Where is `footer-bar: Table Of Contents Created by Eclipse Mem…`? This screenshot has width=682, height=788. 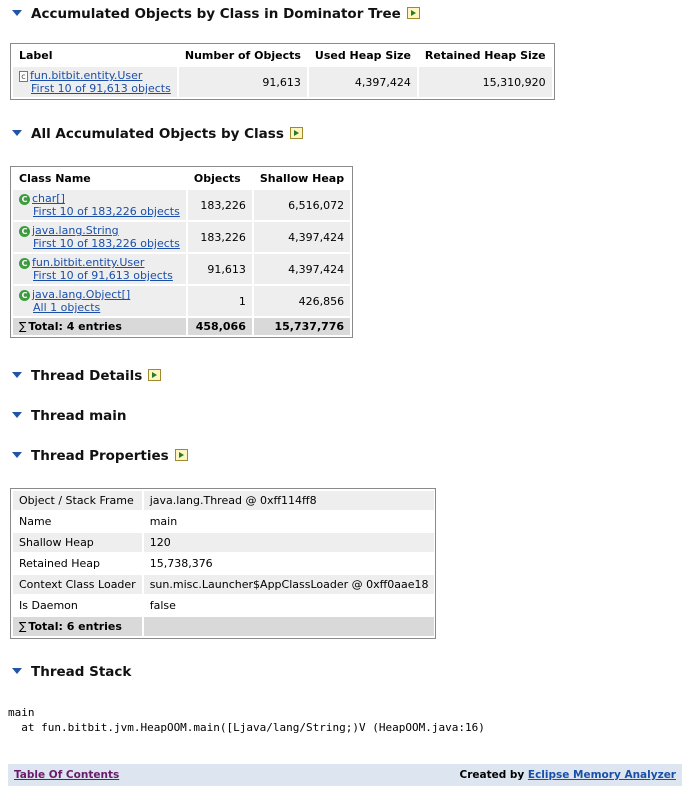 footer-bar: Table Of Contents Created by Eclipse Mem… is located at coordinates (345, 775).